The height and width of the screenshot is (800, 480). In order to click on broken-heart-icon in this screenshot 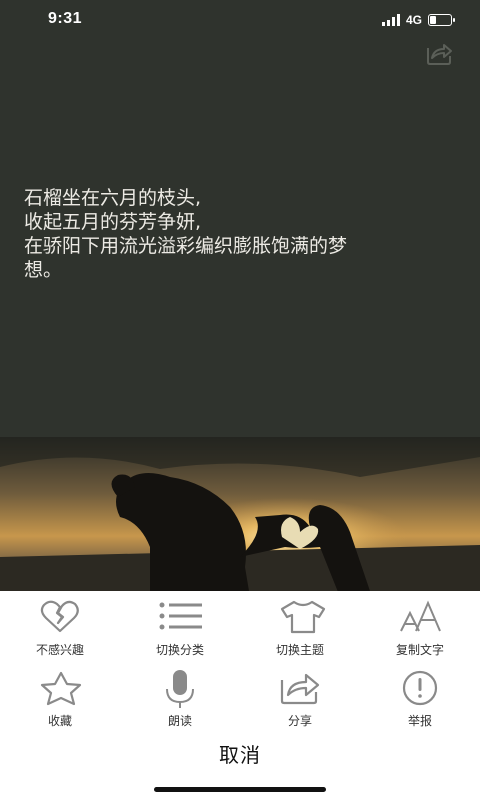, I will do `click(60, 621)`.